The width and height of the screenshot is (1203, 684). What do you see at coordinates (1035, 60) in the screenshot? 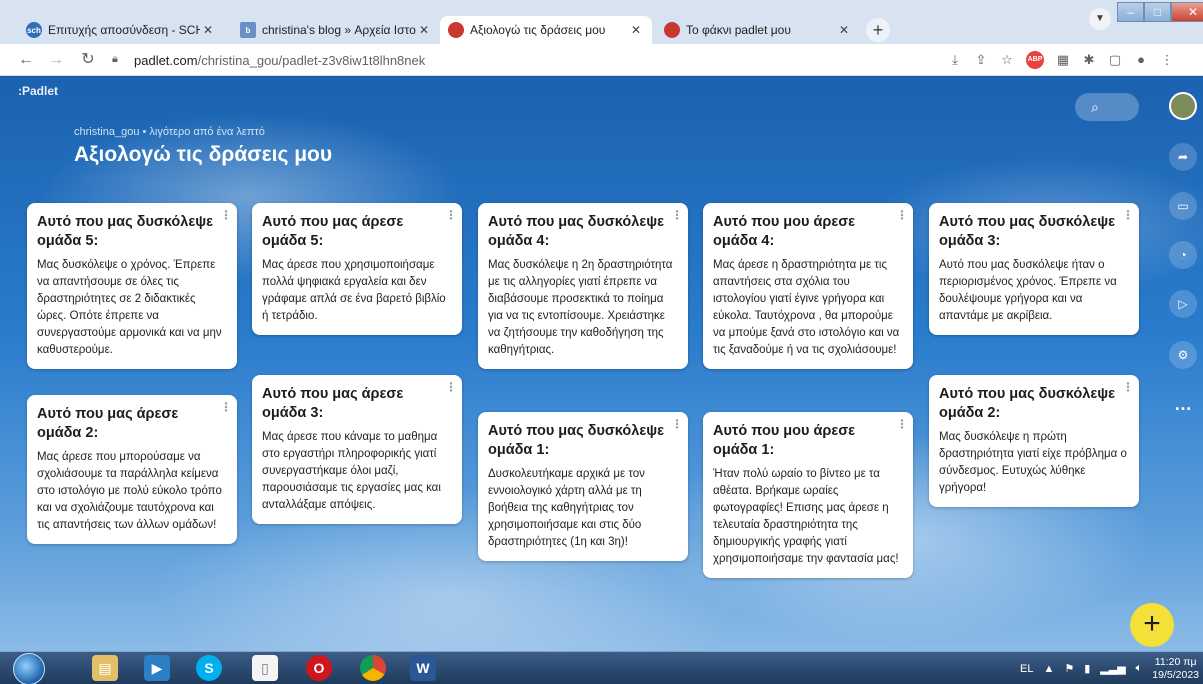
I see `adblock-plus-icon: ABP` at bounding box center [1035, 60].